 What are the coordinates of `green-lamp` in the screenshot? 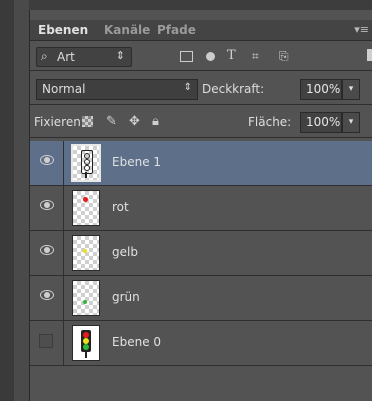 It's located at (86, 347).